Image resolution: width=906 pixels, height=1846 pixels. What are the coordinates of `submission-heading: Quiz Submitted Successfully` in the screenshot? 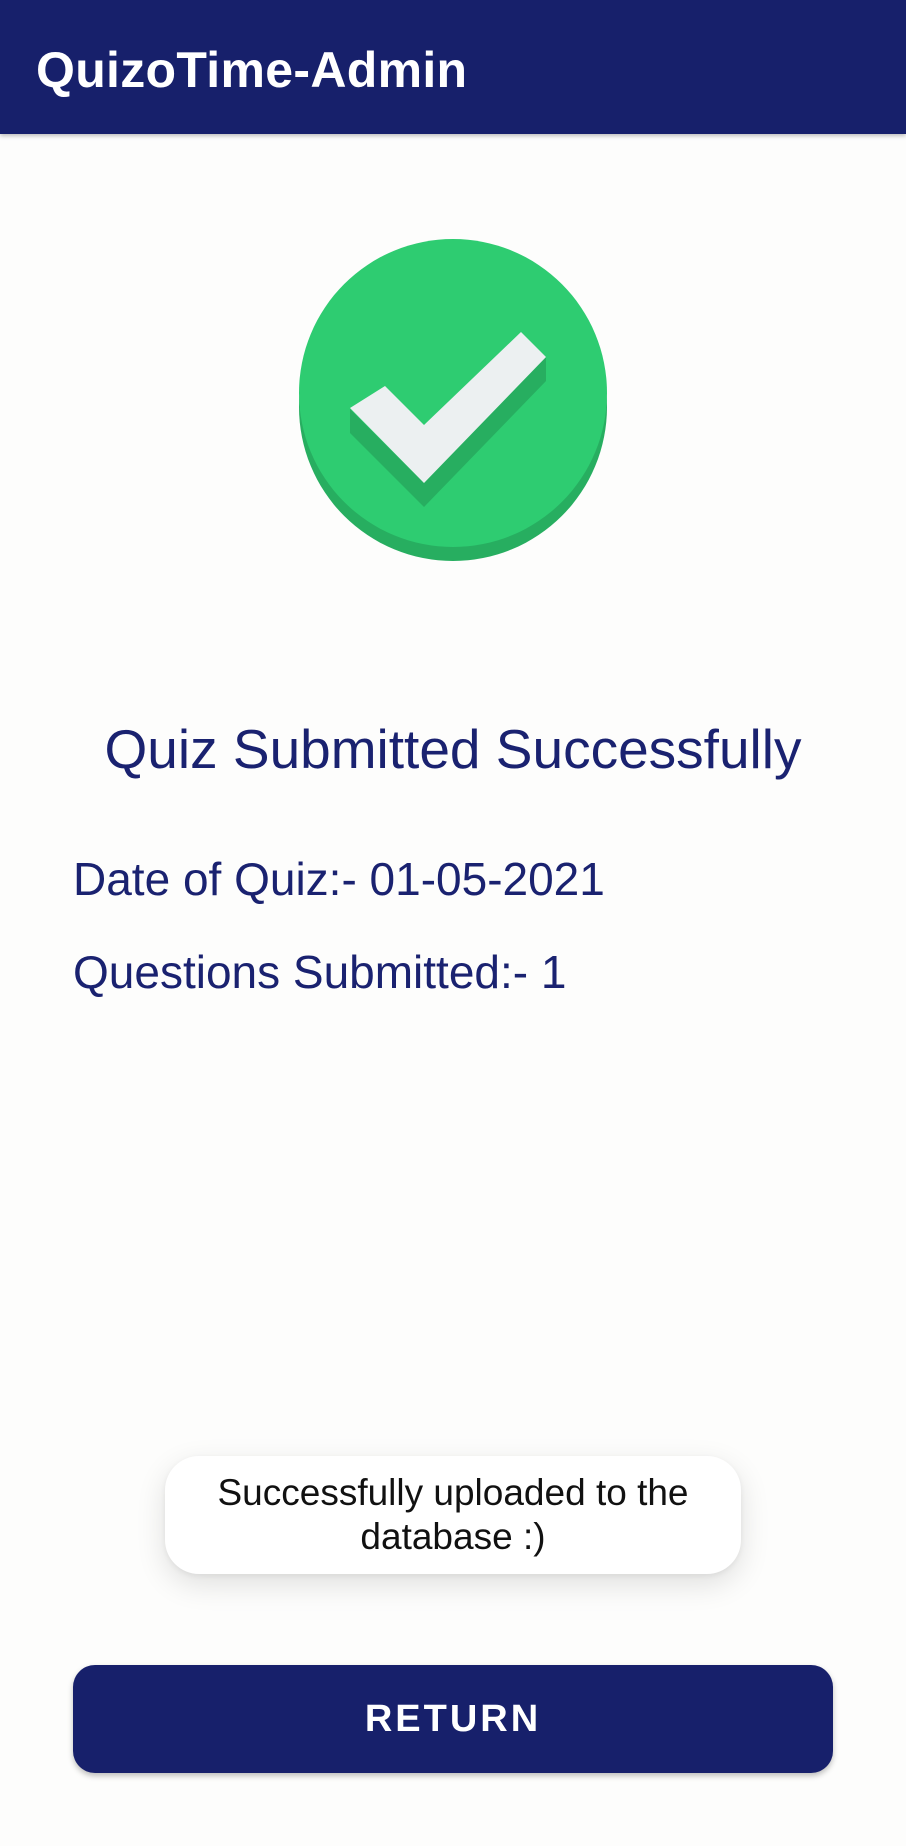 It's located at (453, 749).